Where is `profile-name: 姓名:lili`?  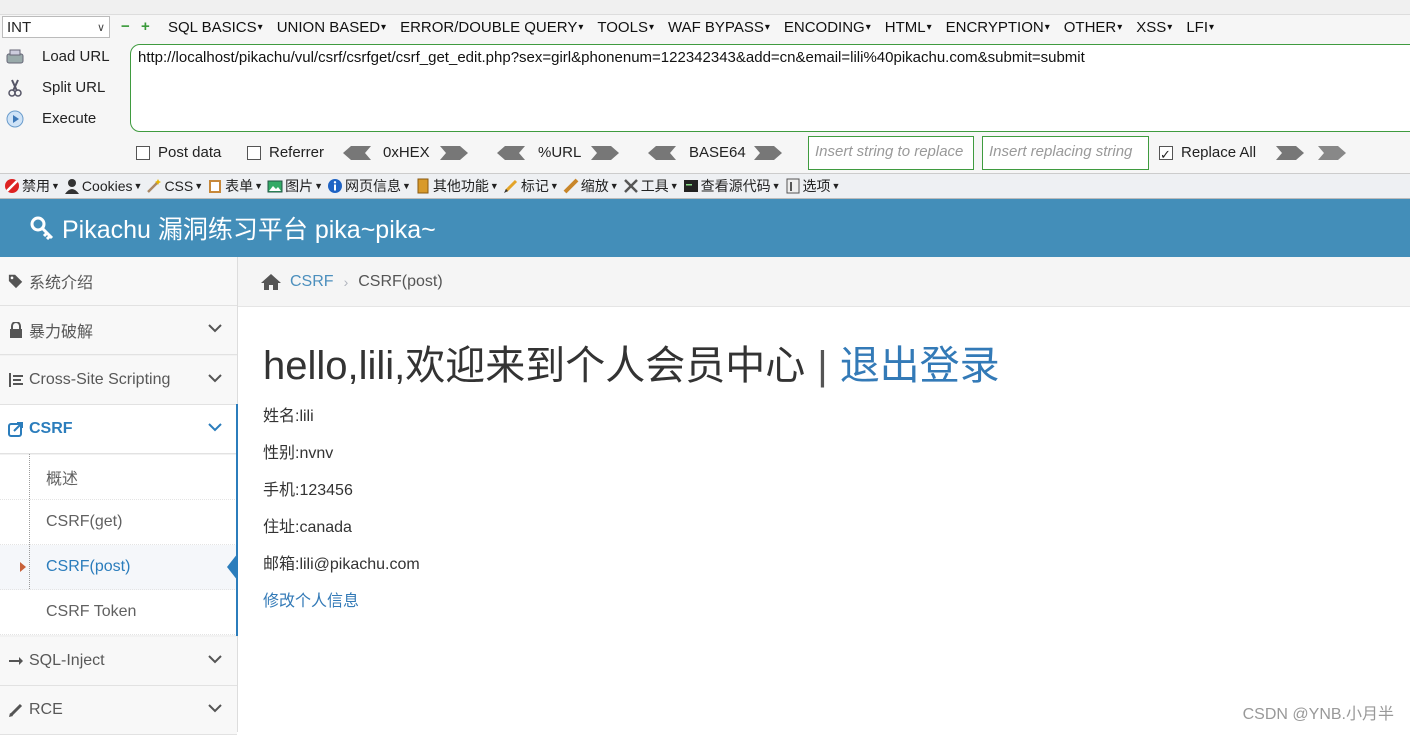 profile-name: 姓名:lili is located at coordinates (288, 416).